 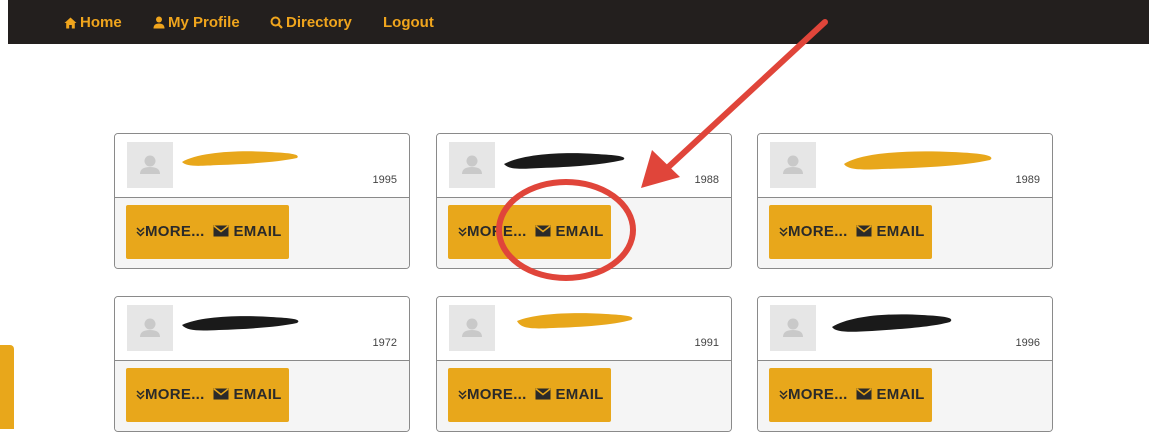 I want to click on member-year: 1995, so click(x=384, y=180).